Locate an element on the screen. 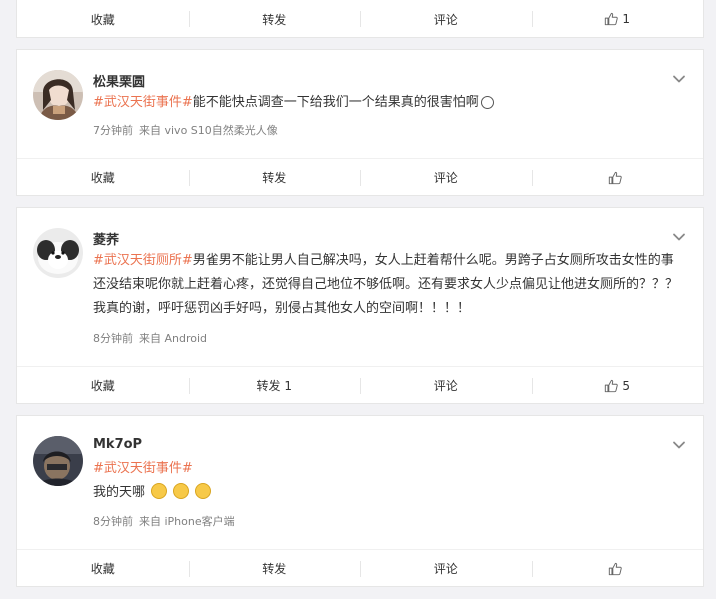 The image size is (716, 599). like-count: 1 is located at coordinates (626, 19).